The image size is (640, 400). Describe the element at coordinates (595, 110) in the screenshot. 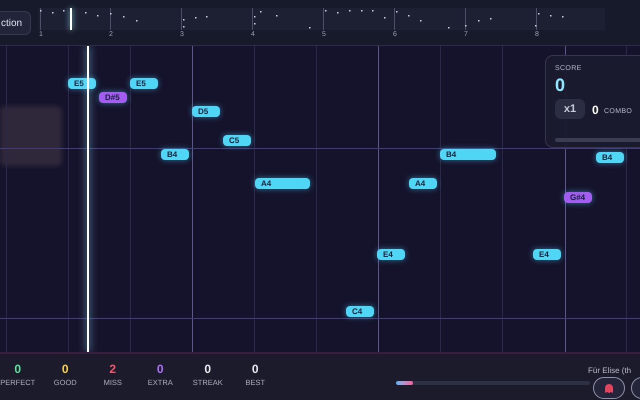

I see `combo-value: 0` at that location.